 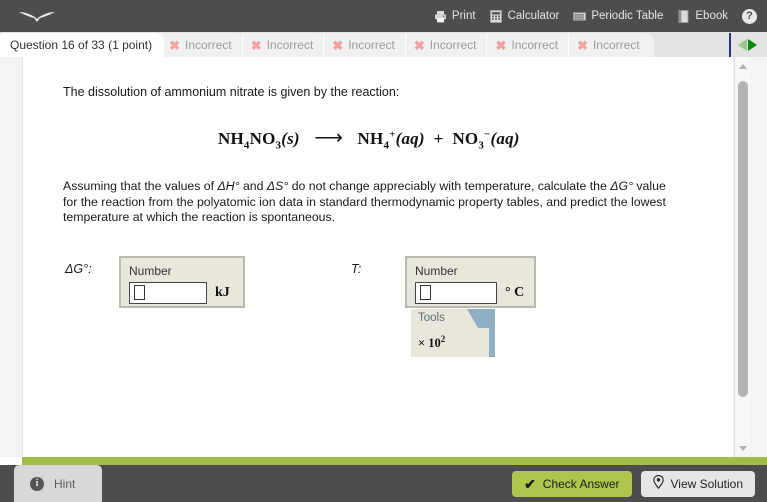 I want to click on gibbs-energy-label: ΔG°:, so click(x=78, y=268).